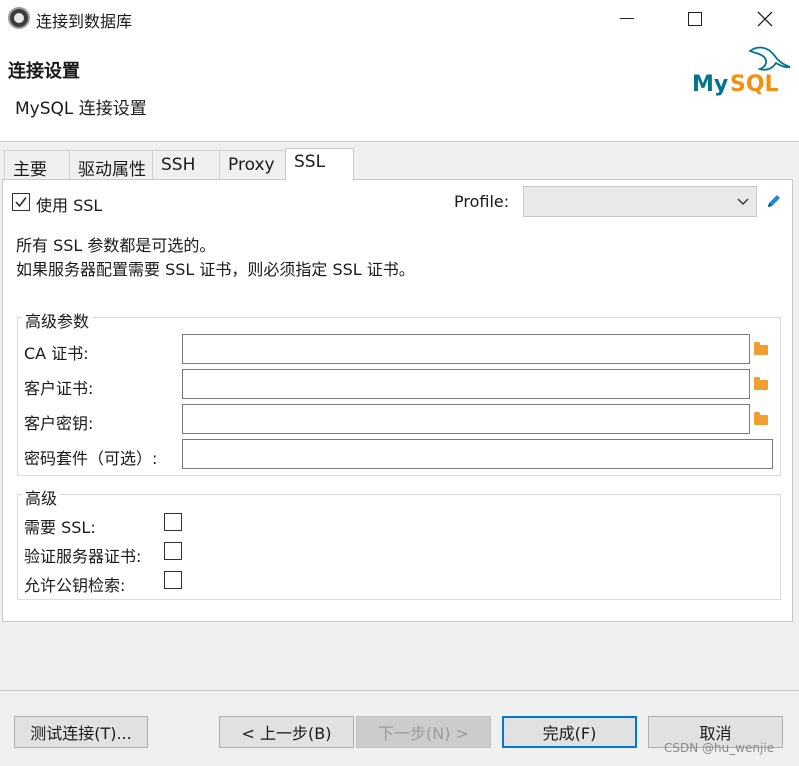 The height and width of the screenshot is (766, 799). What do you see at coordinates (111, 165) in the screenshot?
I see `tab-driver-properties: 驱动属性` at bounding box center [111, 165].